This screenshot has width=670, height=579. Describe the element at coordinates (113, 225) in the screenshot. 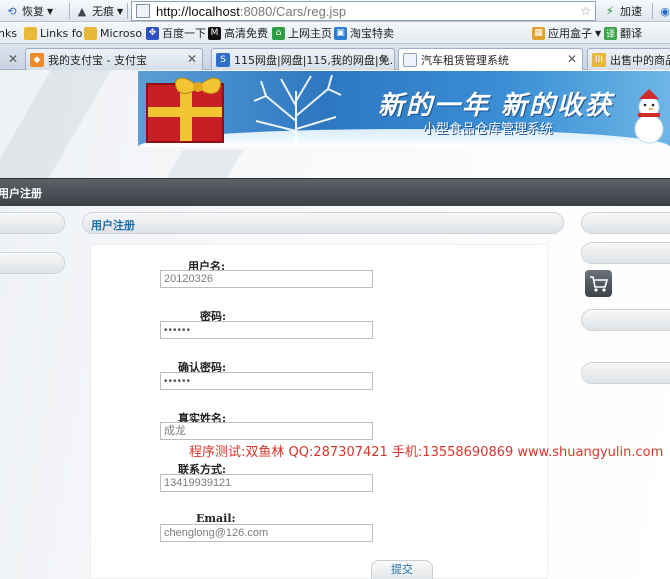

I see `panel-title: 用户注册` at that location.